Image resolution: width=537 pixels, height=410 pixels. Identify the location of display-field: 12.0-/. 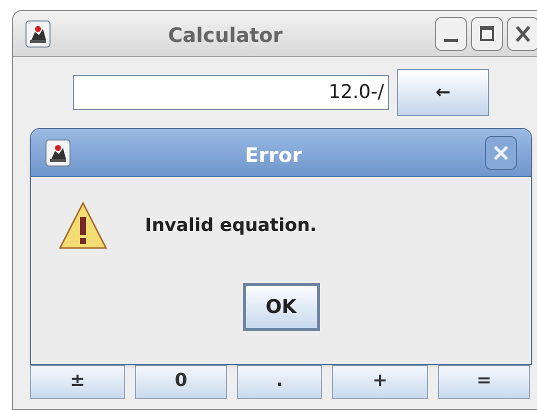
(231, 92).